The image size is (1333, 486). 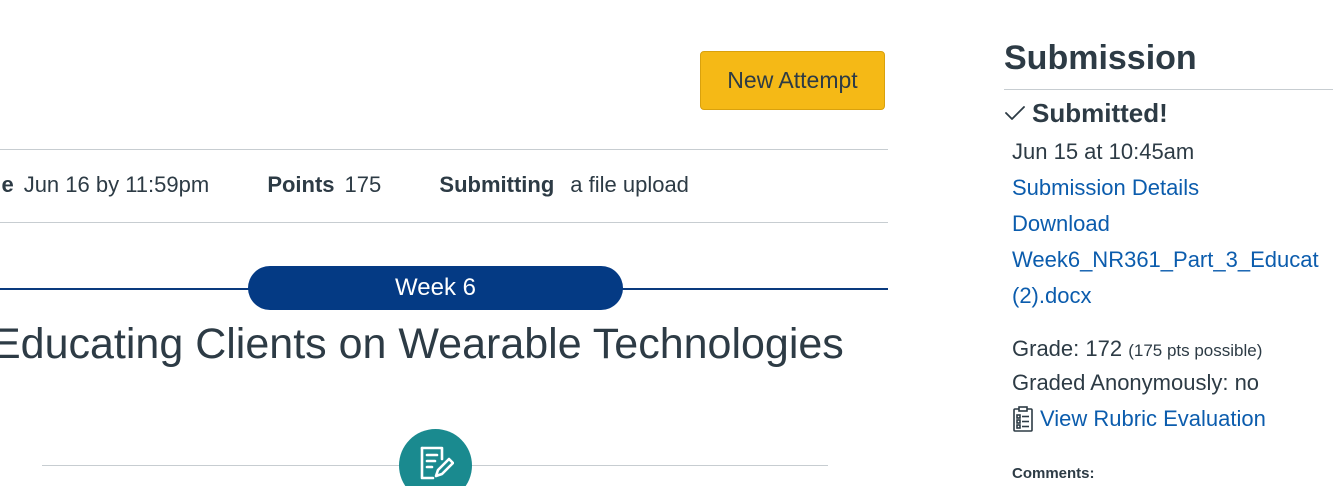 I want to click on due-group: ue Jun 16 by 11:59pm, so click(x=104, y=185).